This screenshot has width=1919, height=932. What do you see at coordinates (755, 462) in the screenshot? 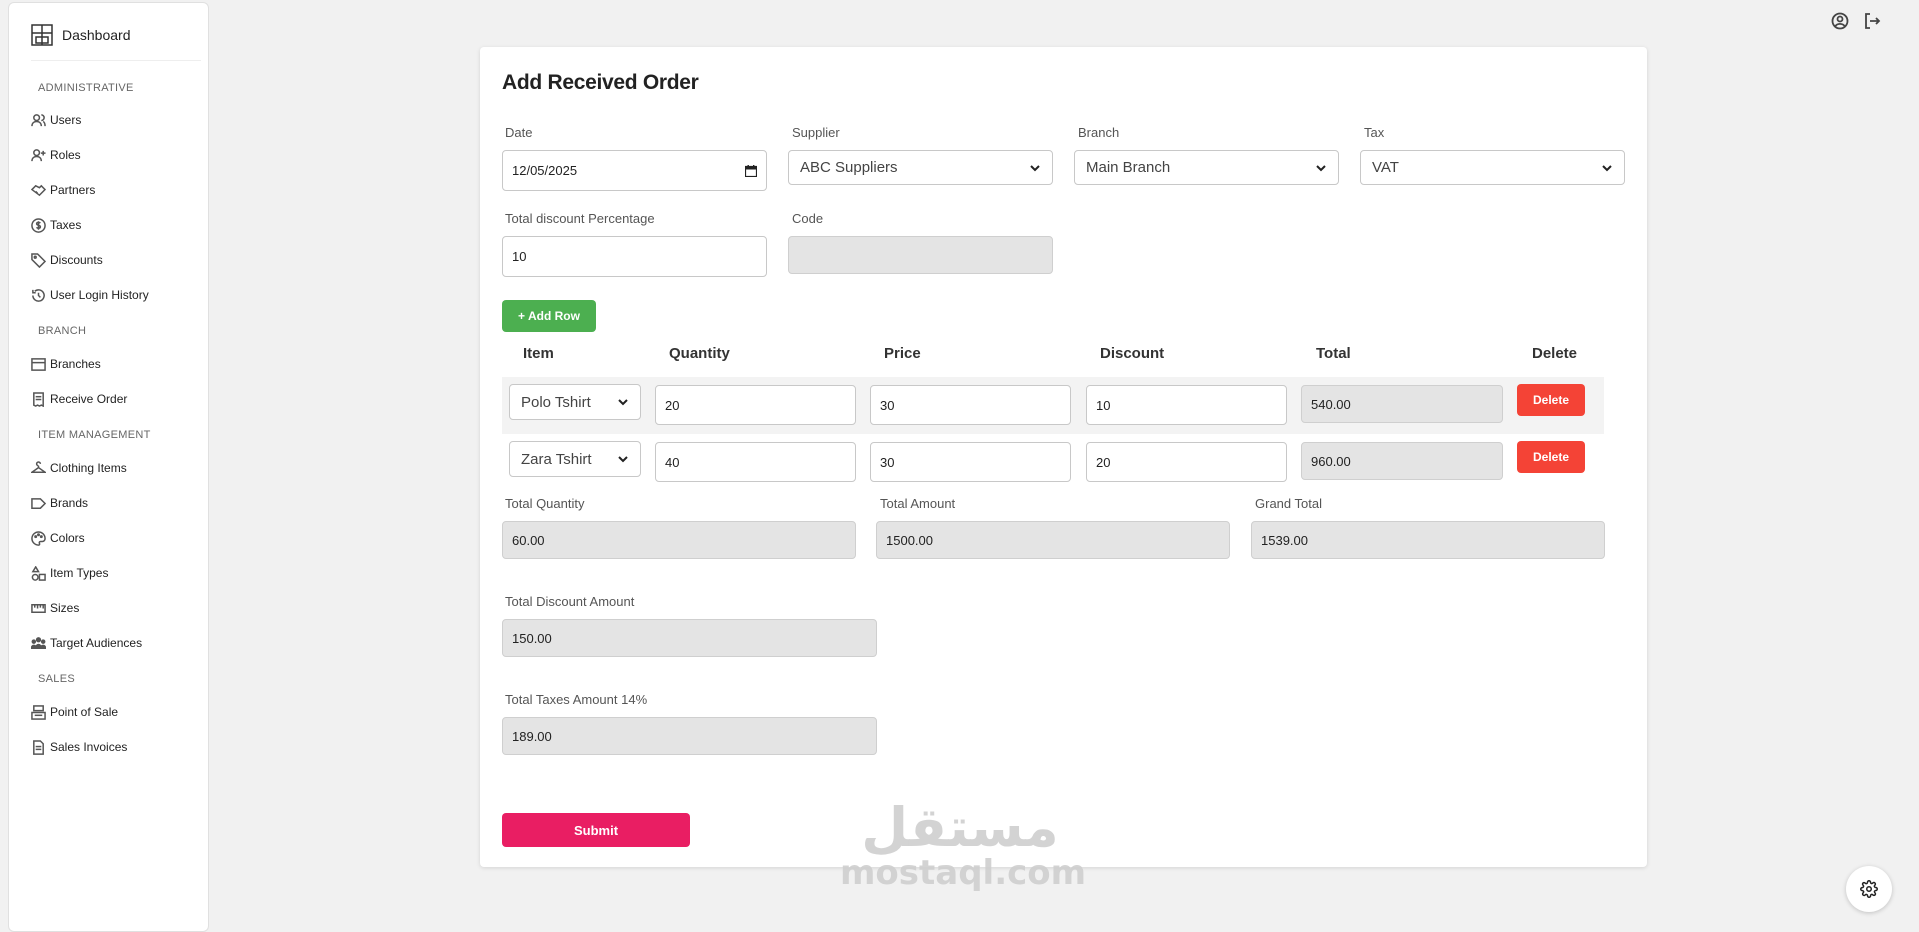
I see `row-quantity-input: 40` at bounding box center [755, 462].